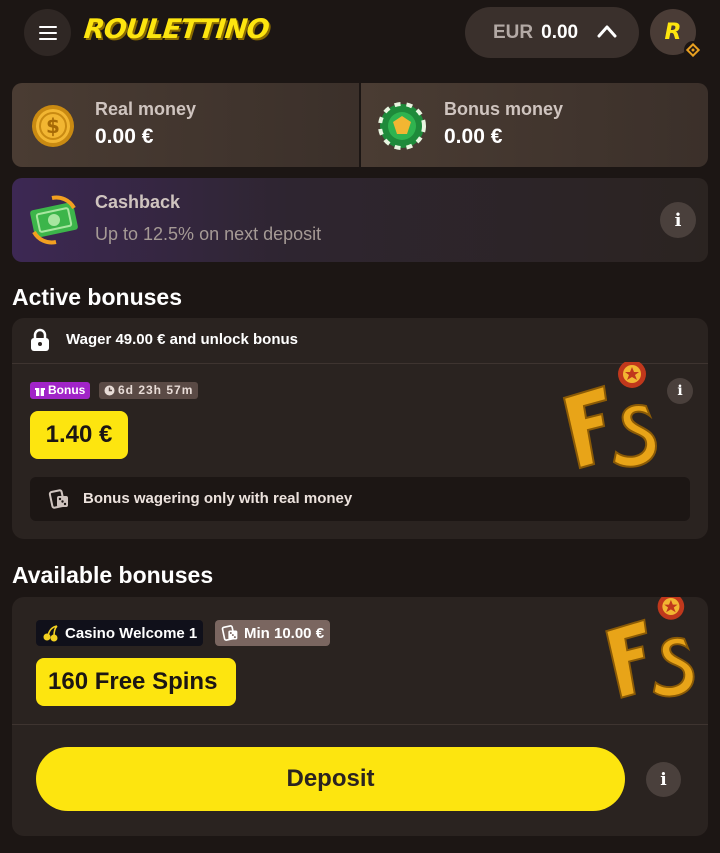 The width and height of the screenshot is (720, 853). Describe the element at coordinates (284, 633) in the screenshot. I see `min-deposit-label: Min 10.00 €` at that location.